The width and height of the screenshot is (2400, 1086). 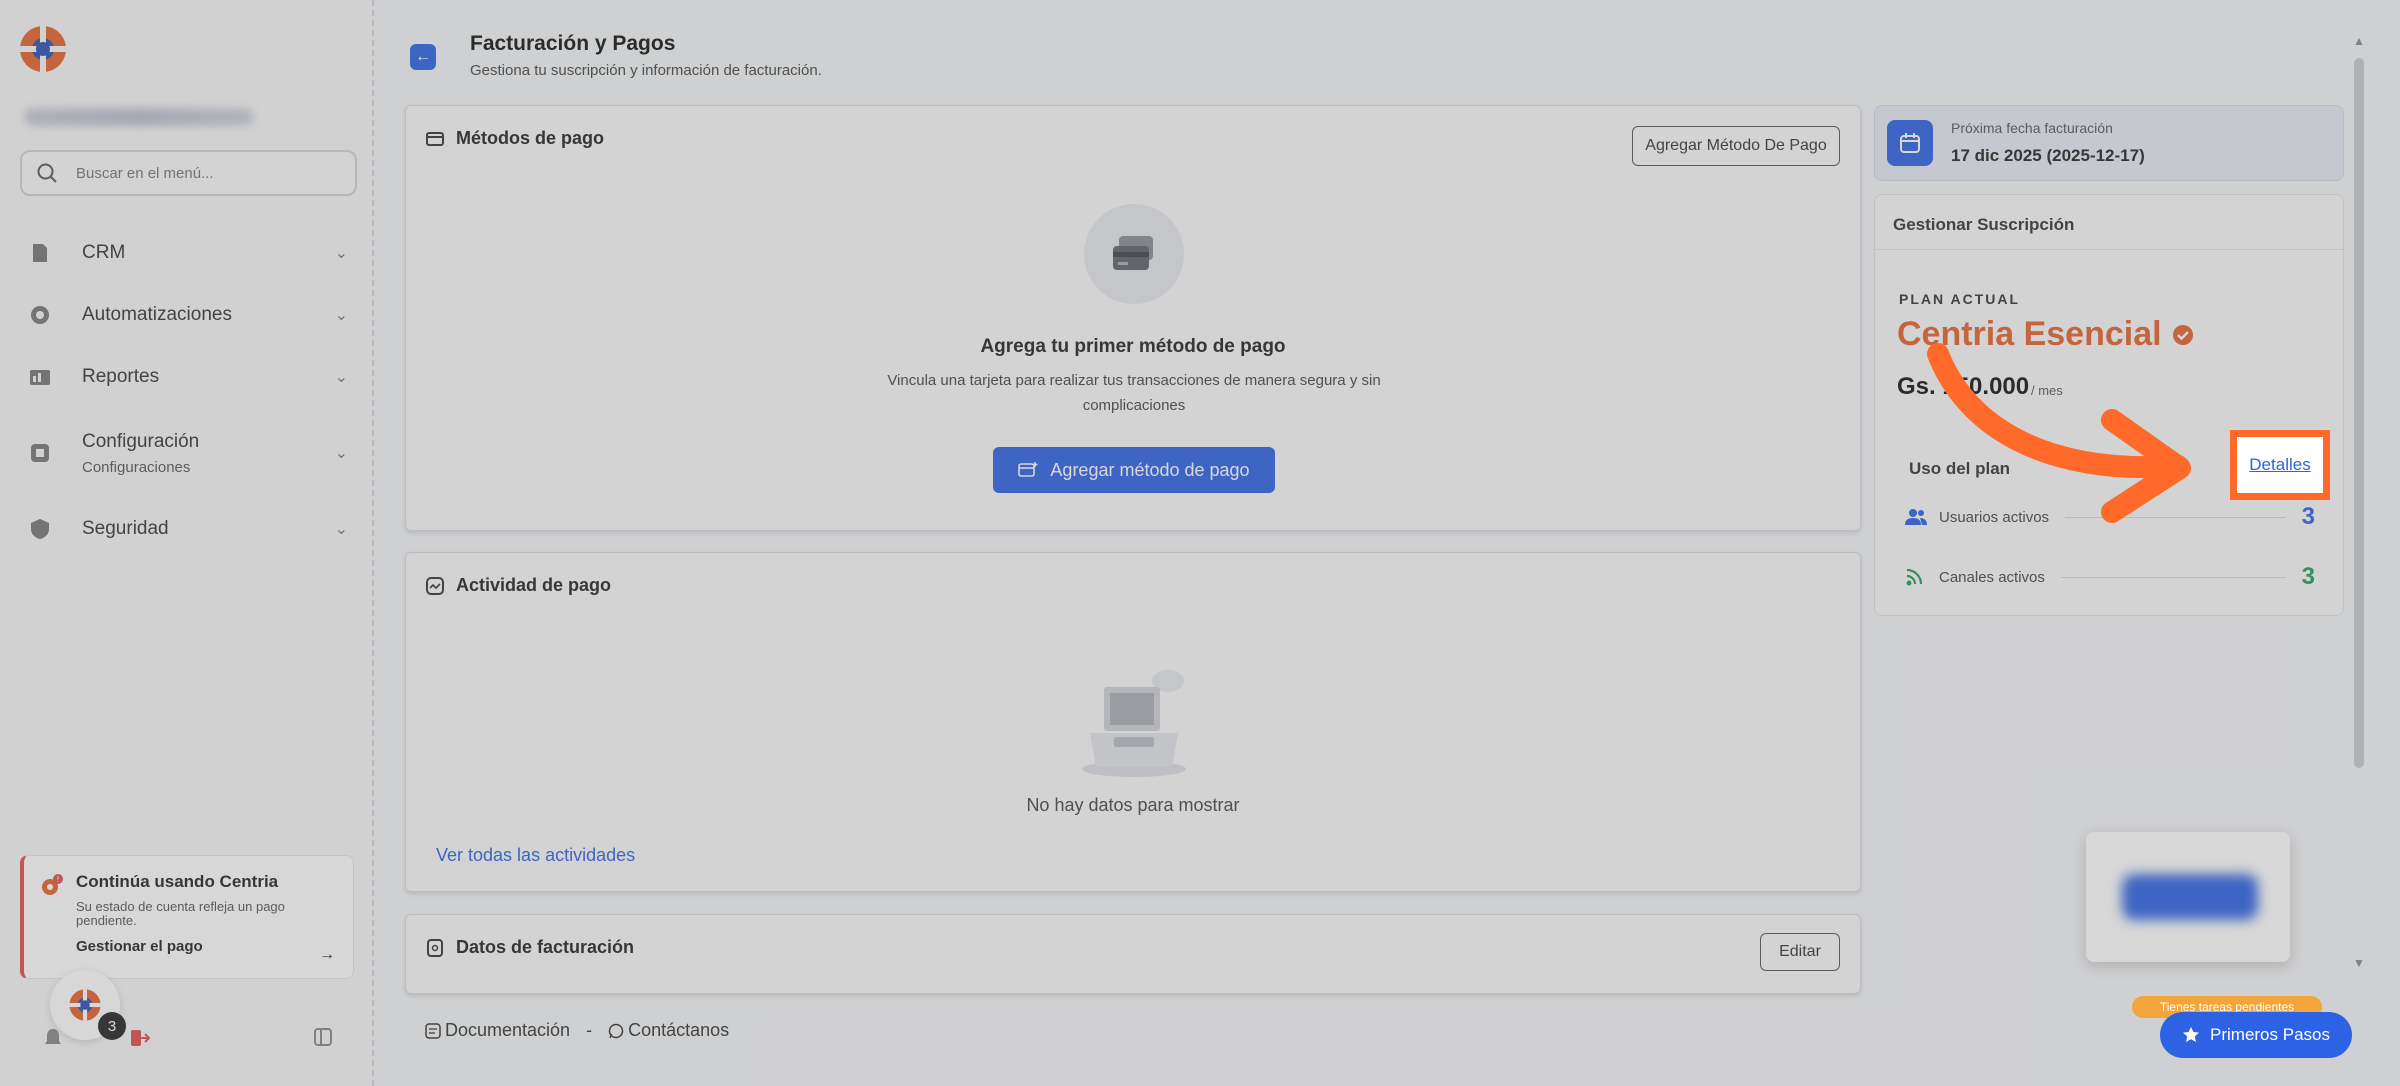 I want to click on add-payment-method-button: Agregar Método De Pago, so click(x=1736, y=146).